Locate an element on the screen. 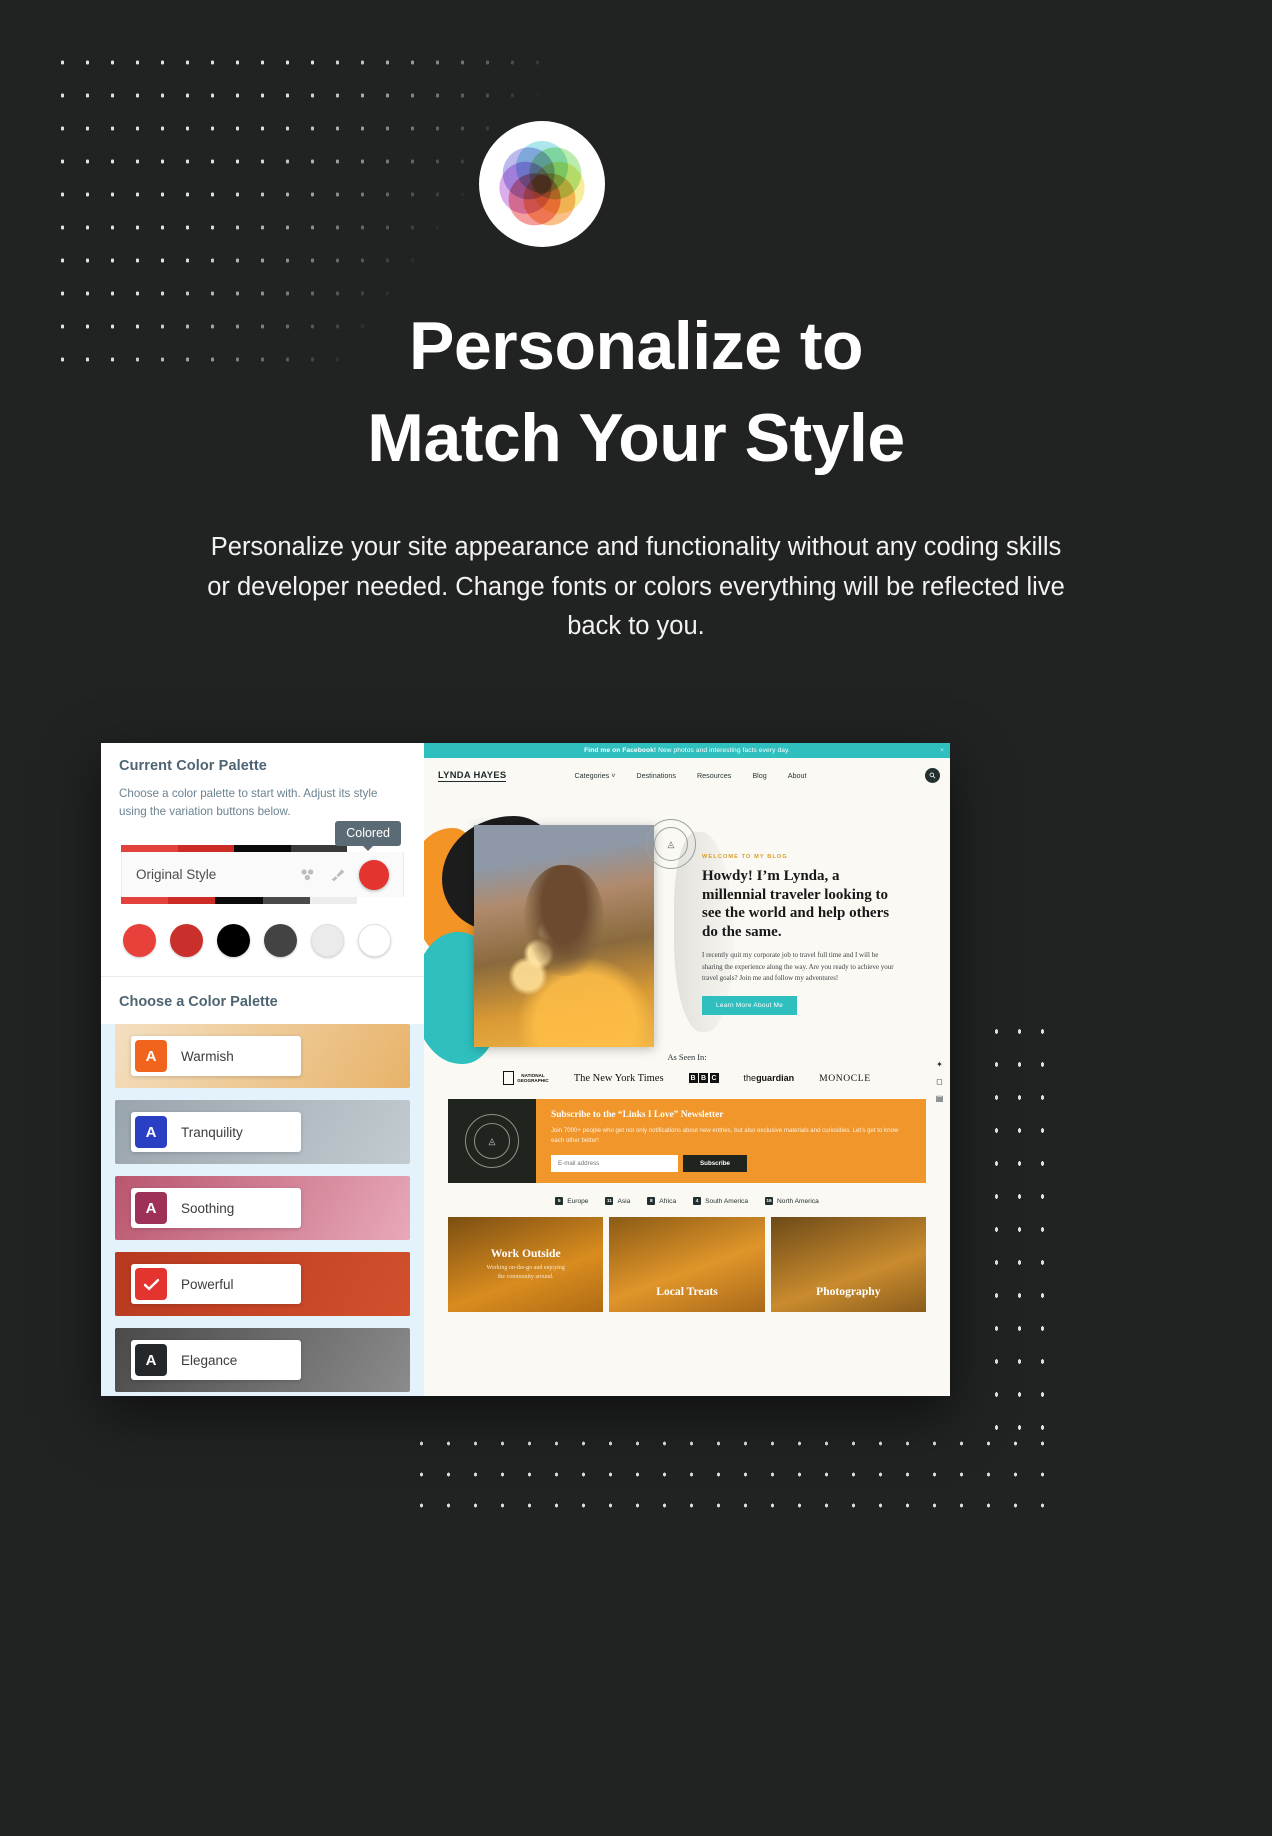 The width and height of the screenshot is (1272, 1836). tag-label: Asia is located at coordinates (624, 1201).